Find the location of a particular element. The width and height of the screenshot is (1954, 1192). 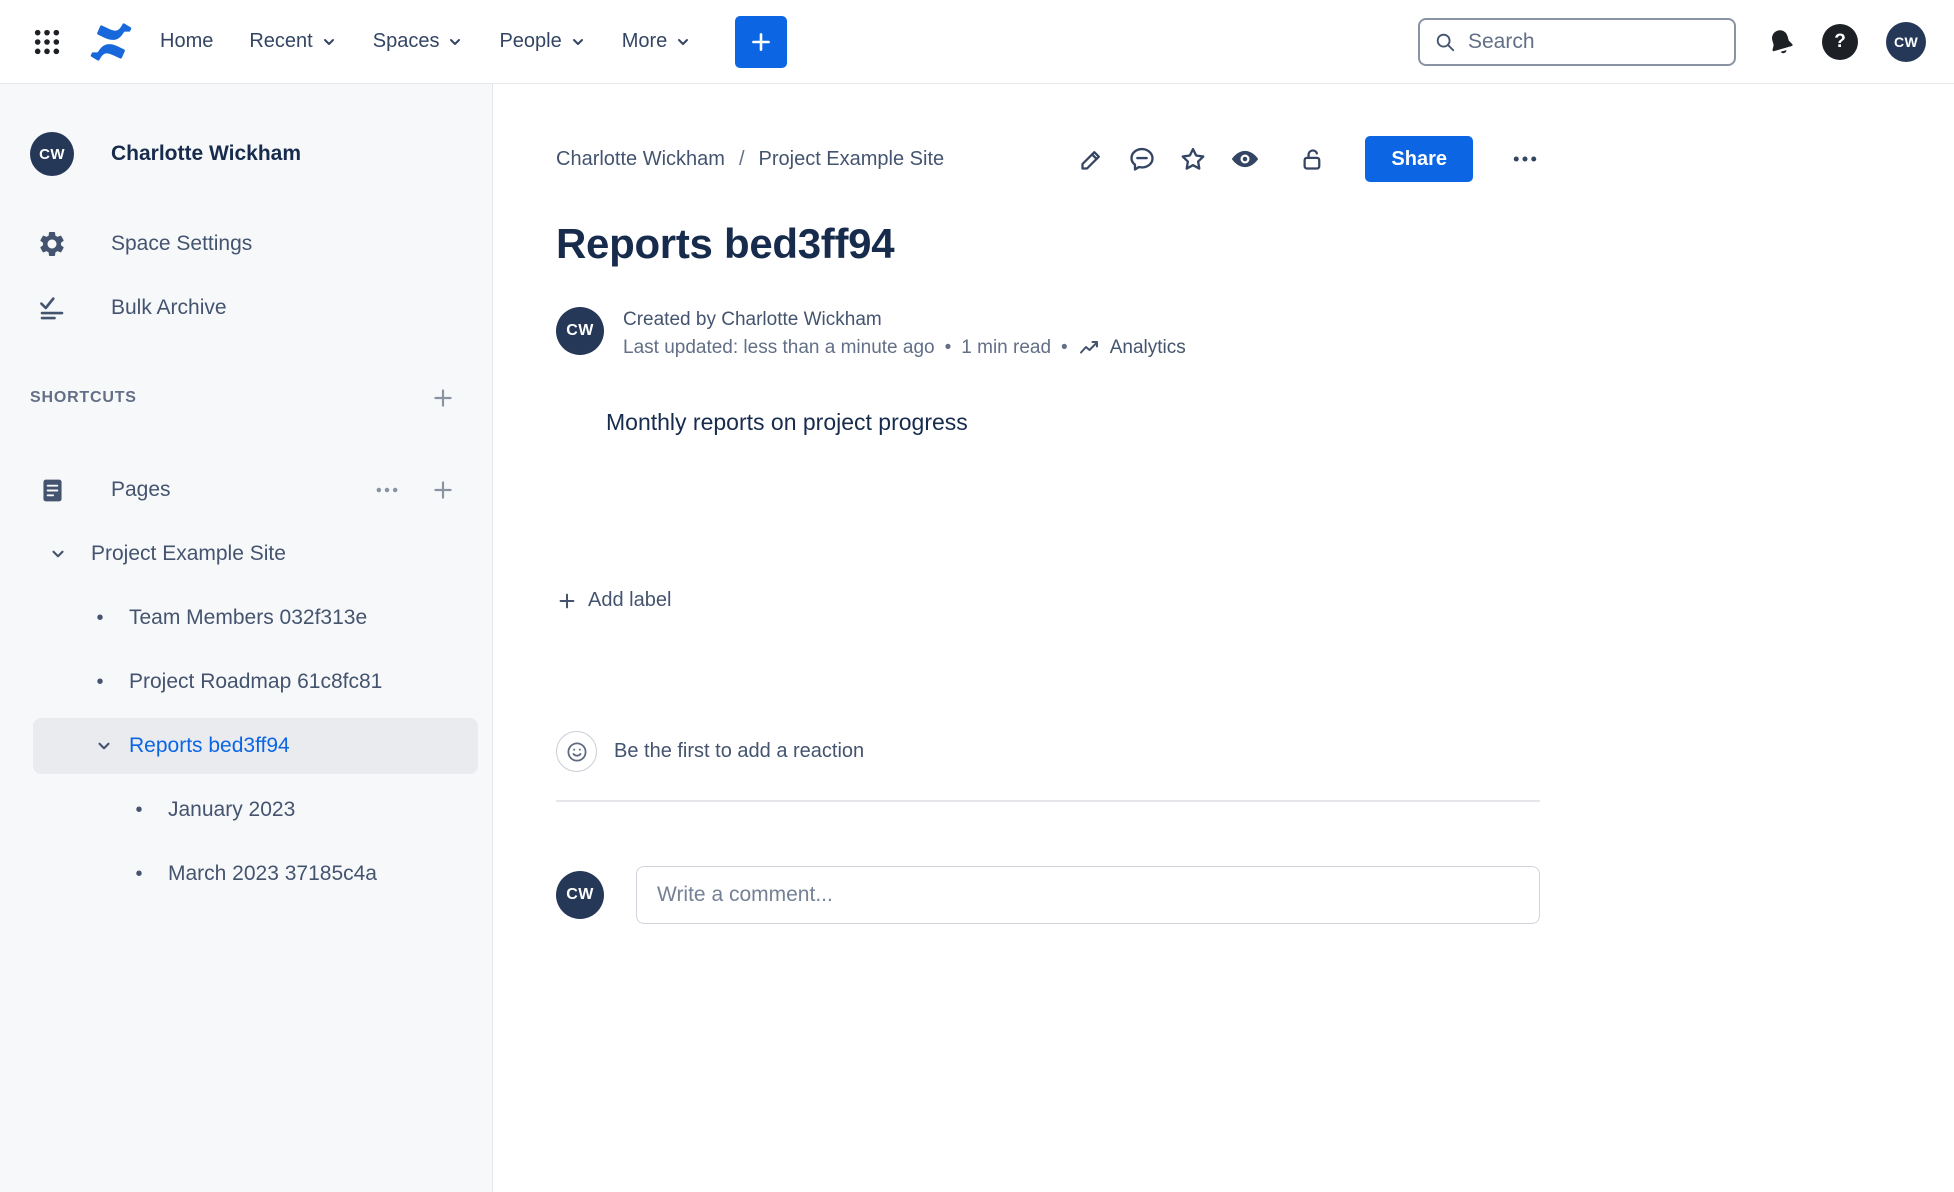

add-reaction-button is located at coordinates (576, 751).